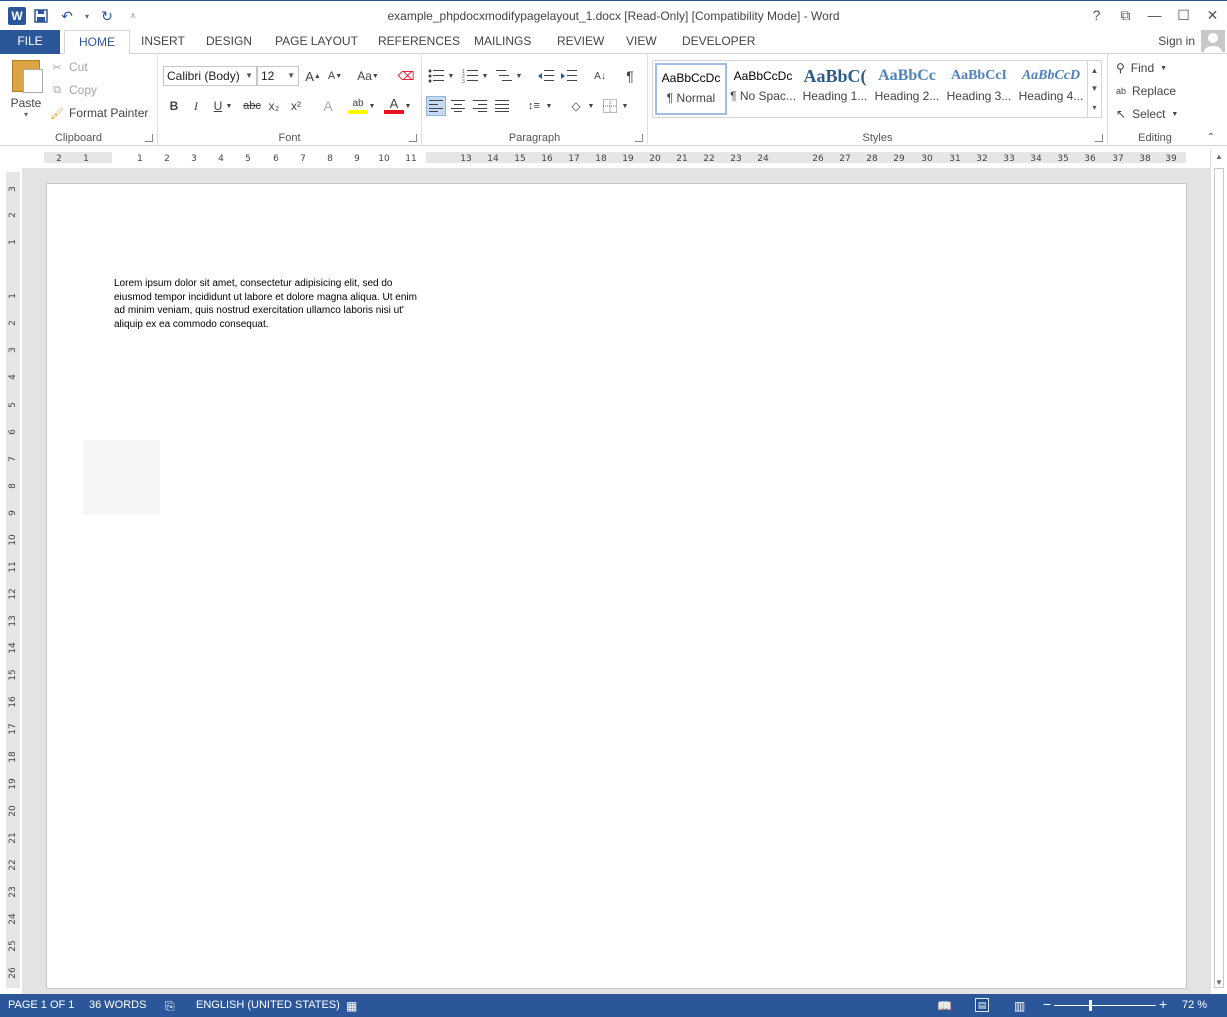 The height and width of the screenshot is (1017, 1227). What do you see at coordinates (411, 159) in the screenshot?
I see `ruler-tick-label: 11` at bounding box center [411, 159].